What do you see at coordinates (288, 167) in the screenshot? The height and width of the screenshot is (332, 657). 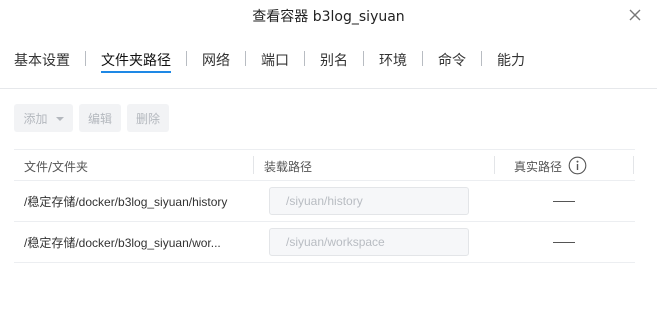 I see `column-header-mount-path: 装载路径` at bounding box center [288, 167].